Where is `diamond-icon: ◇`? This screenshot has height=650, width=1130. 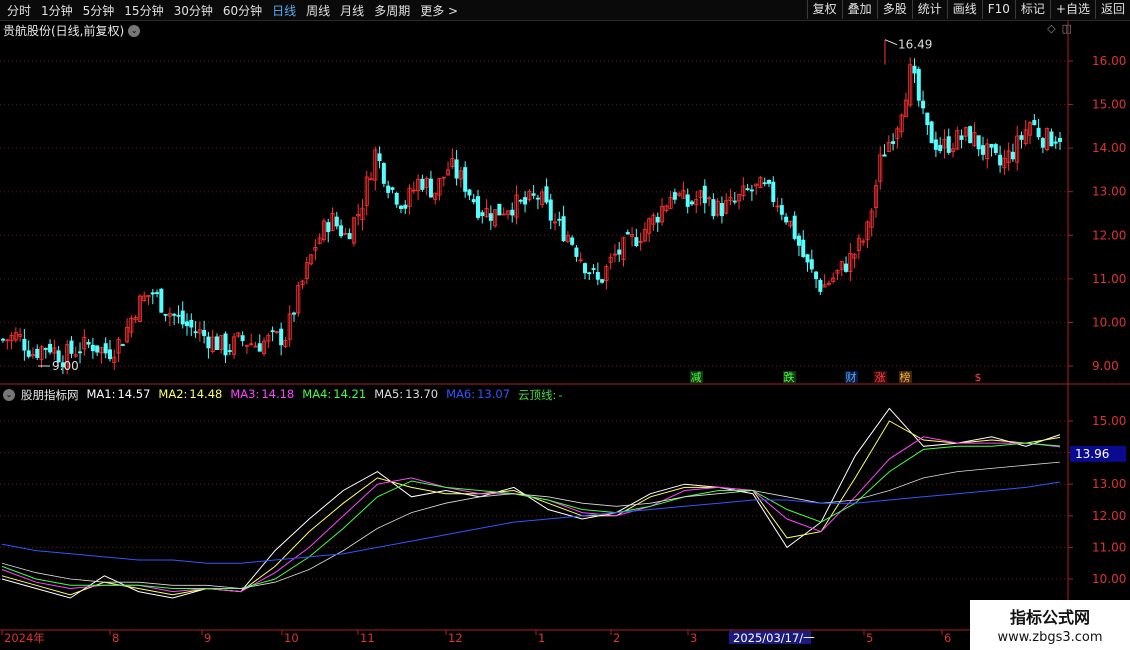
diamond-icon: ◇ is located at coordinates (1051, 28).